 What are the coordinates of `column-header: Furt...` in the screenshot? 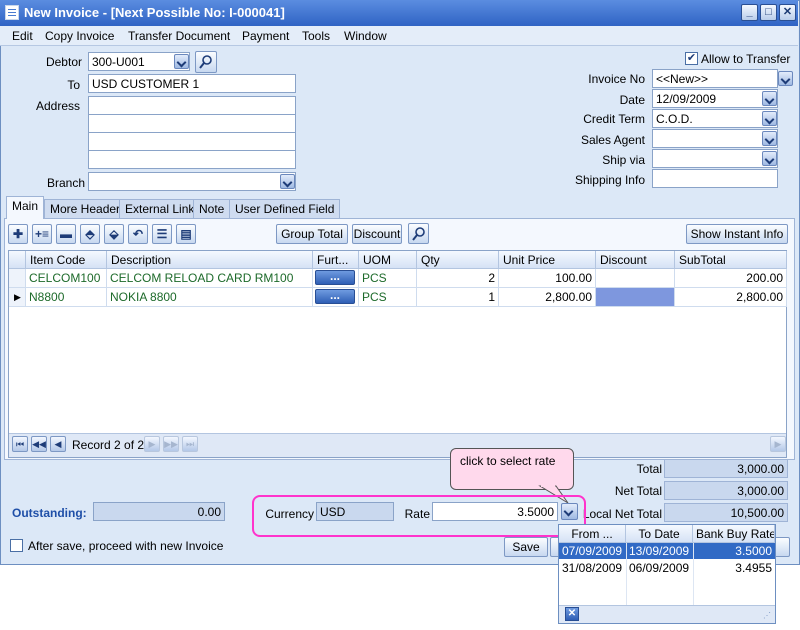 It's located at (336, 260).